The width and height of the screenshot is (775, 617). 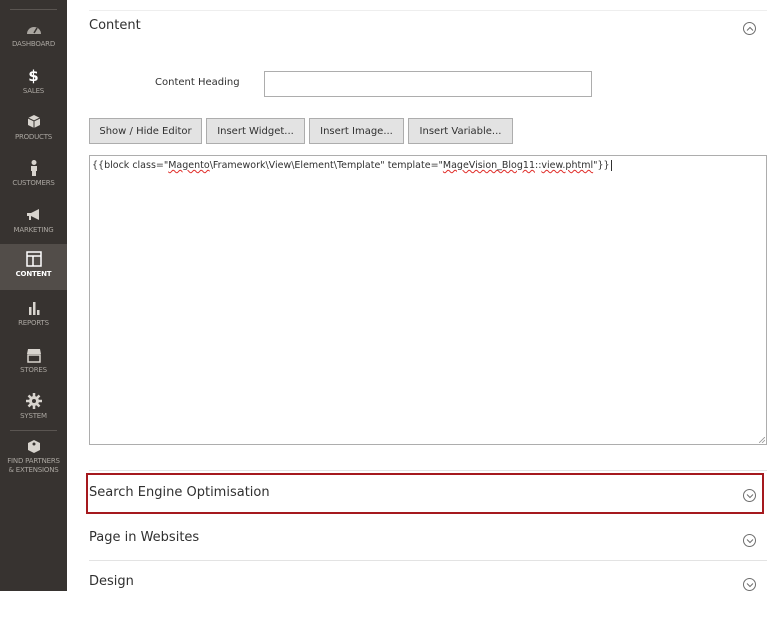 What do you see at coordinates (421, 604) in the screenshot?
I see `viewport-bottom` at bounding box center [421, 604].